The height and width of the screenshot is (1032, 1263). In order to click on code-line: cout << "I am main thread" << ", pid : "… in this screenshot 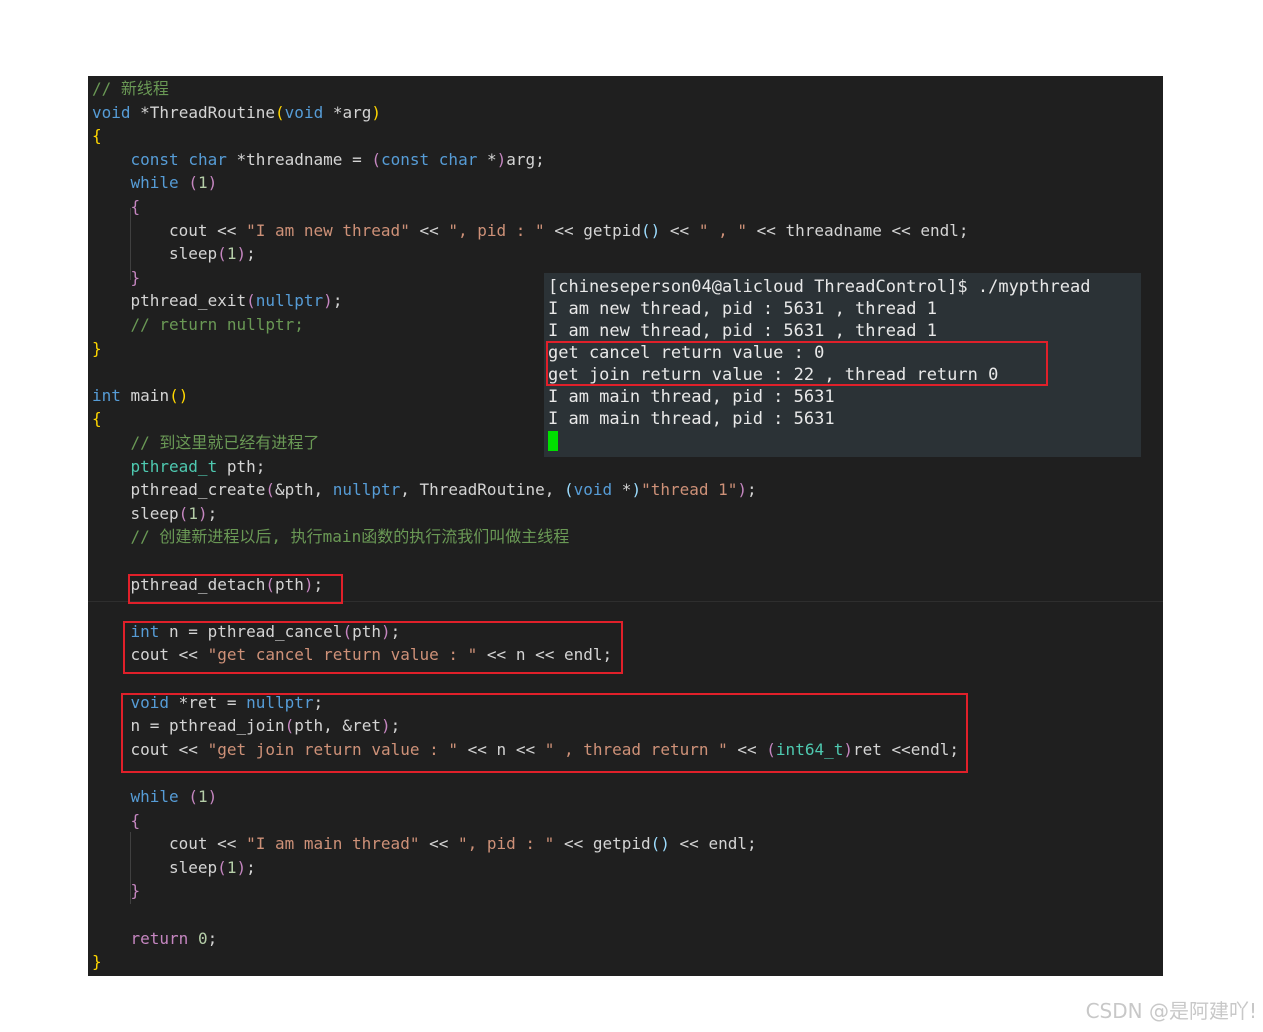, I will do `click(463, 844)`.